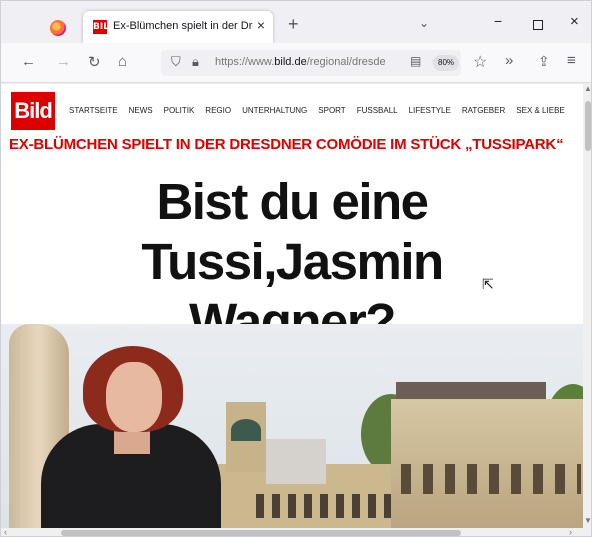  I want to click on url-domain: bild.de, so click(290, 62).